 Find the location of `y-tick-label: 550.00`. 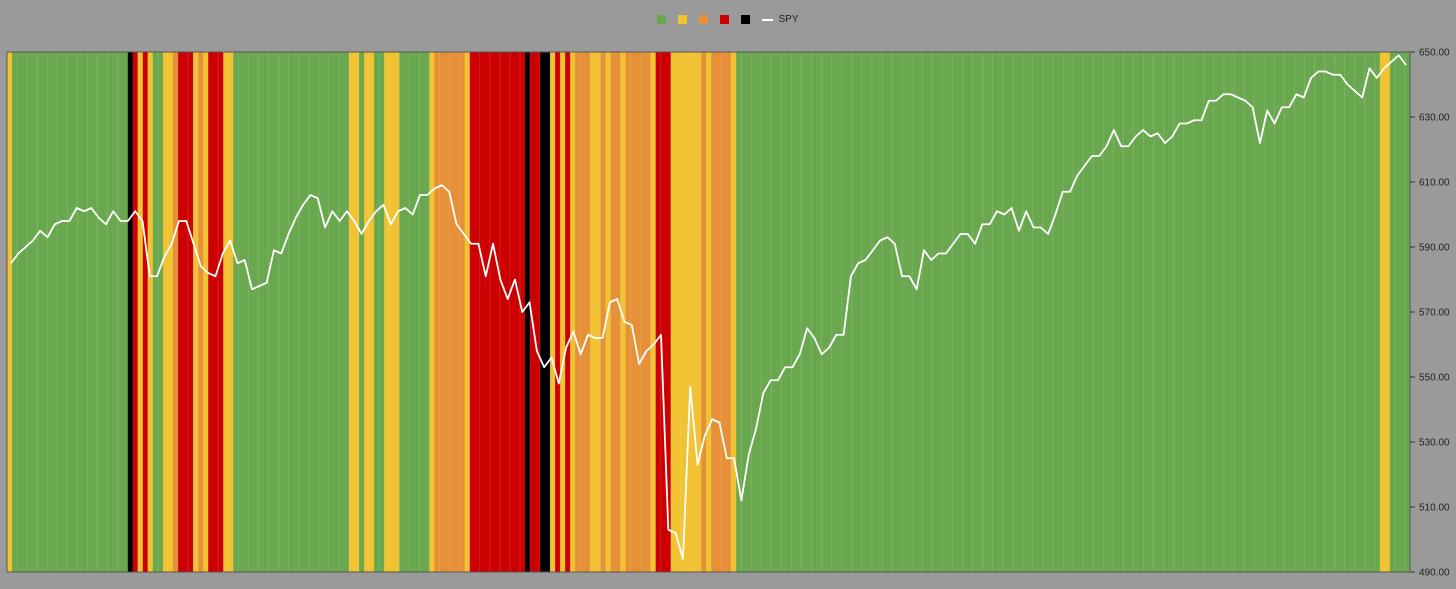

y-tick-label: 550.00 is located at coordinates (1434, 378).